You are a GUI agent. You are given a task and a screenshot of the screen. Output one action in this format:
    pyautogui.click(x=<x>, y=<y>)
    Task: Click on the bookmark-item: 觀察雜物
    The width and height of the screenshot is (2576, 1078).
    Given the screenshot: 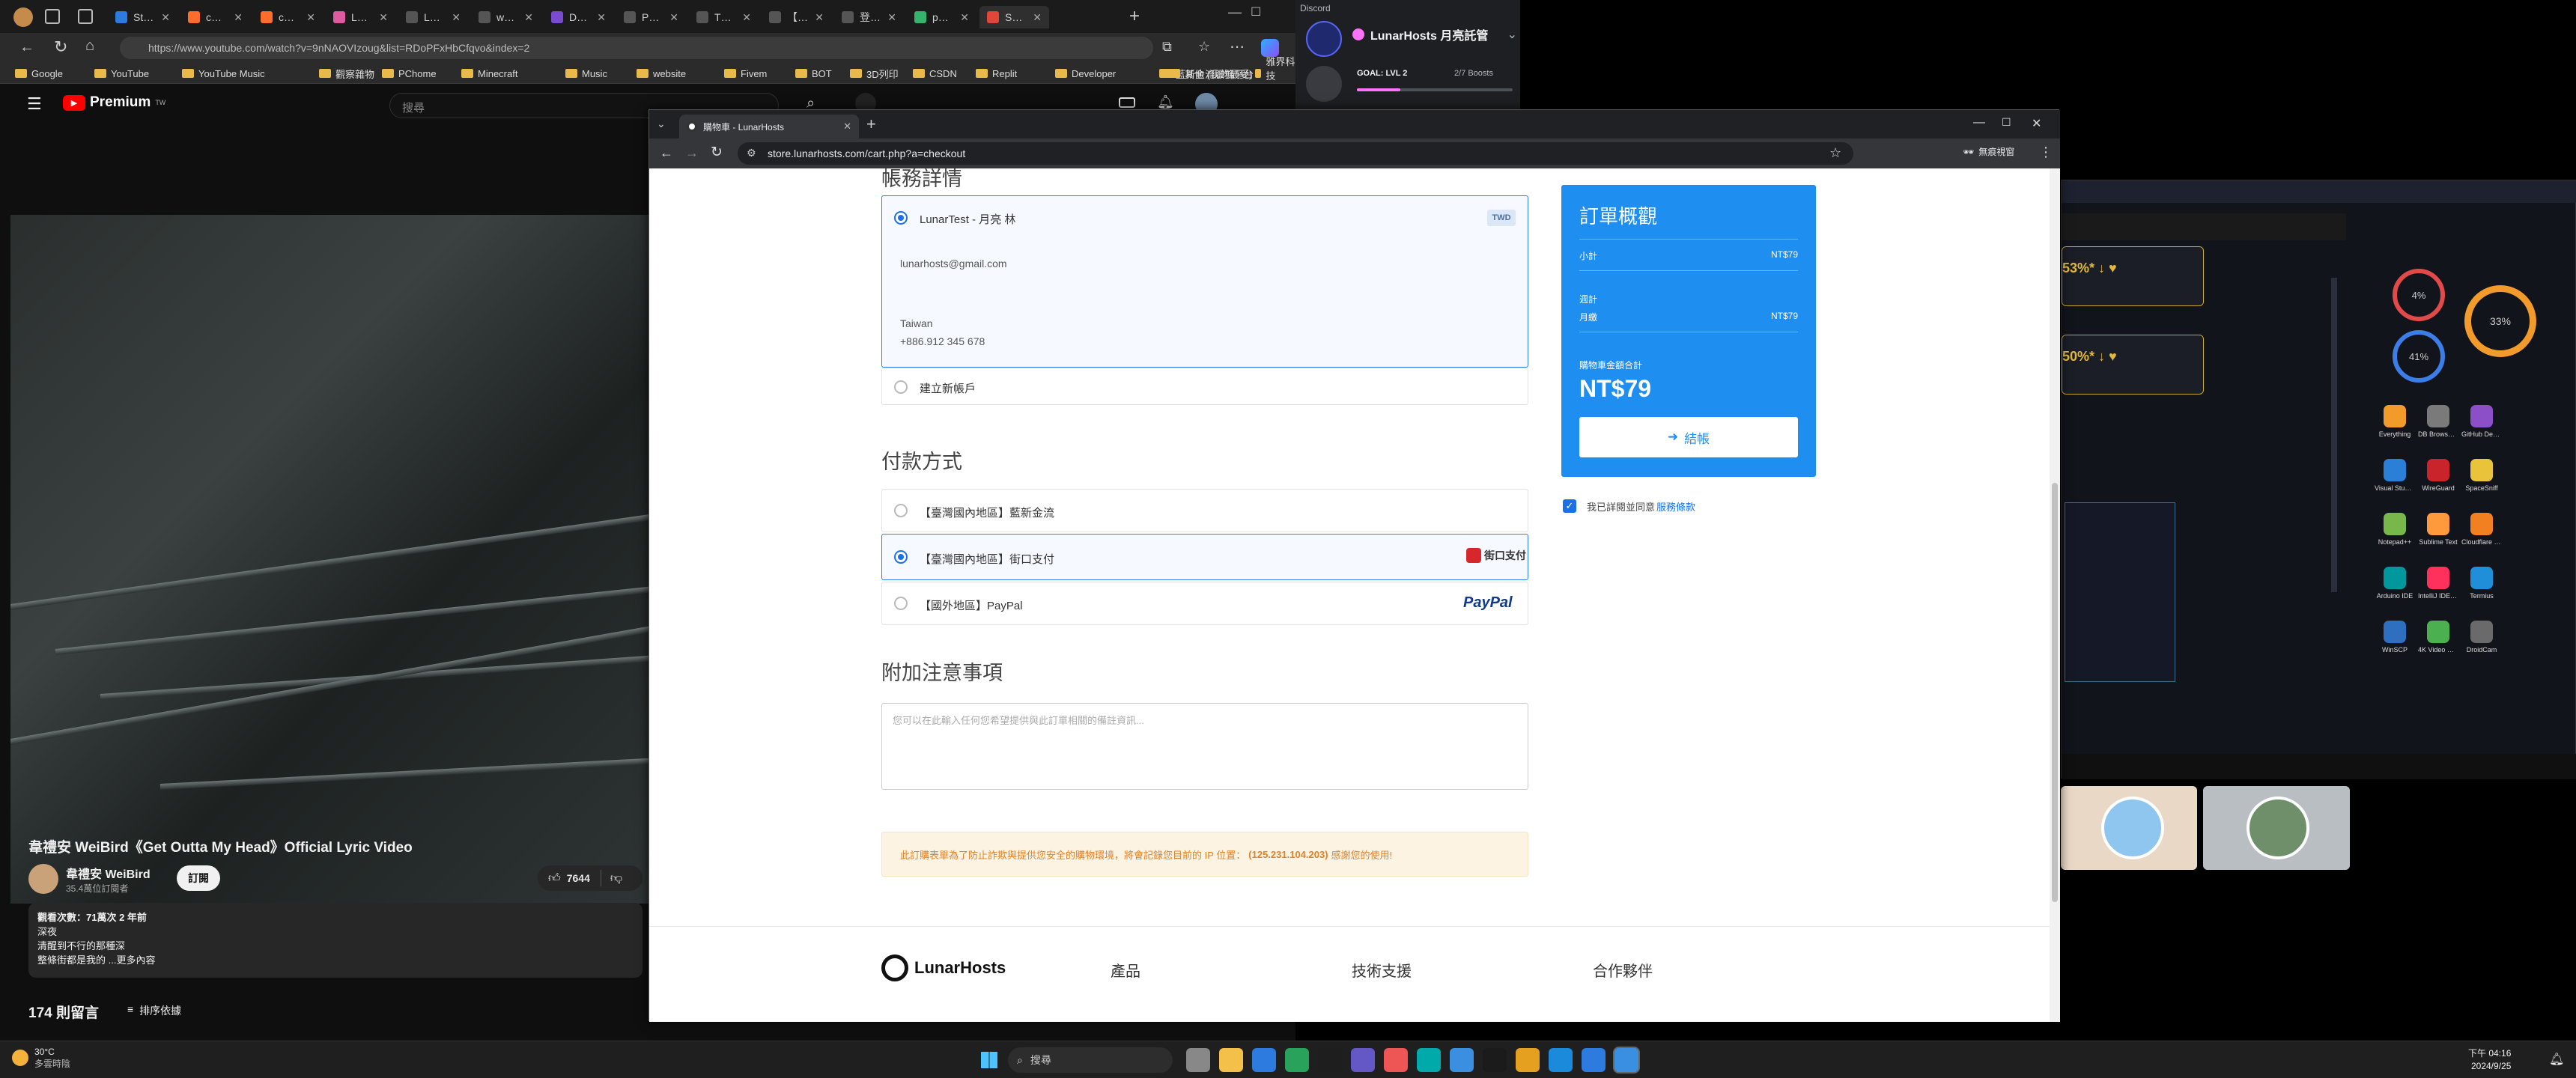 What is the action you would take?
    pyautogui.click(x=346, y=73)
    